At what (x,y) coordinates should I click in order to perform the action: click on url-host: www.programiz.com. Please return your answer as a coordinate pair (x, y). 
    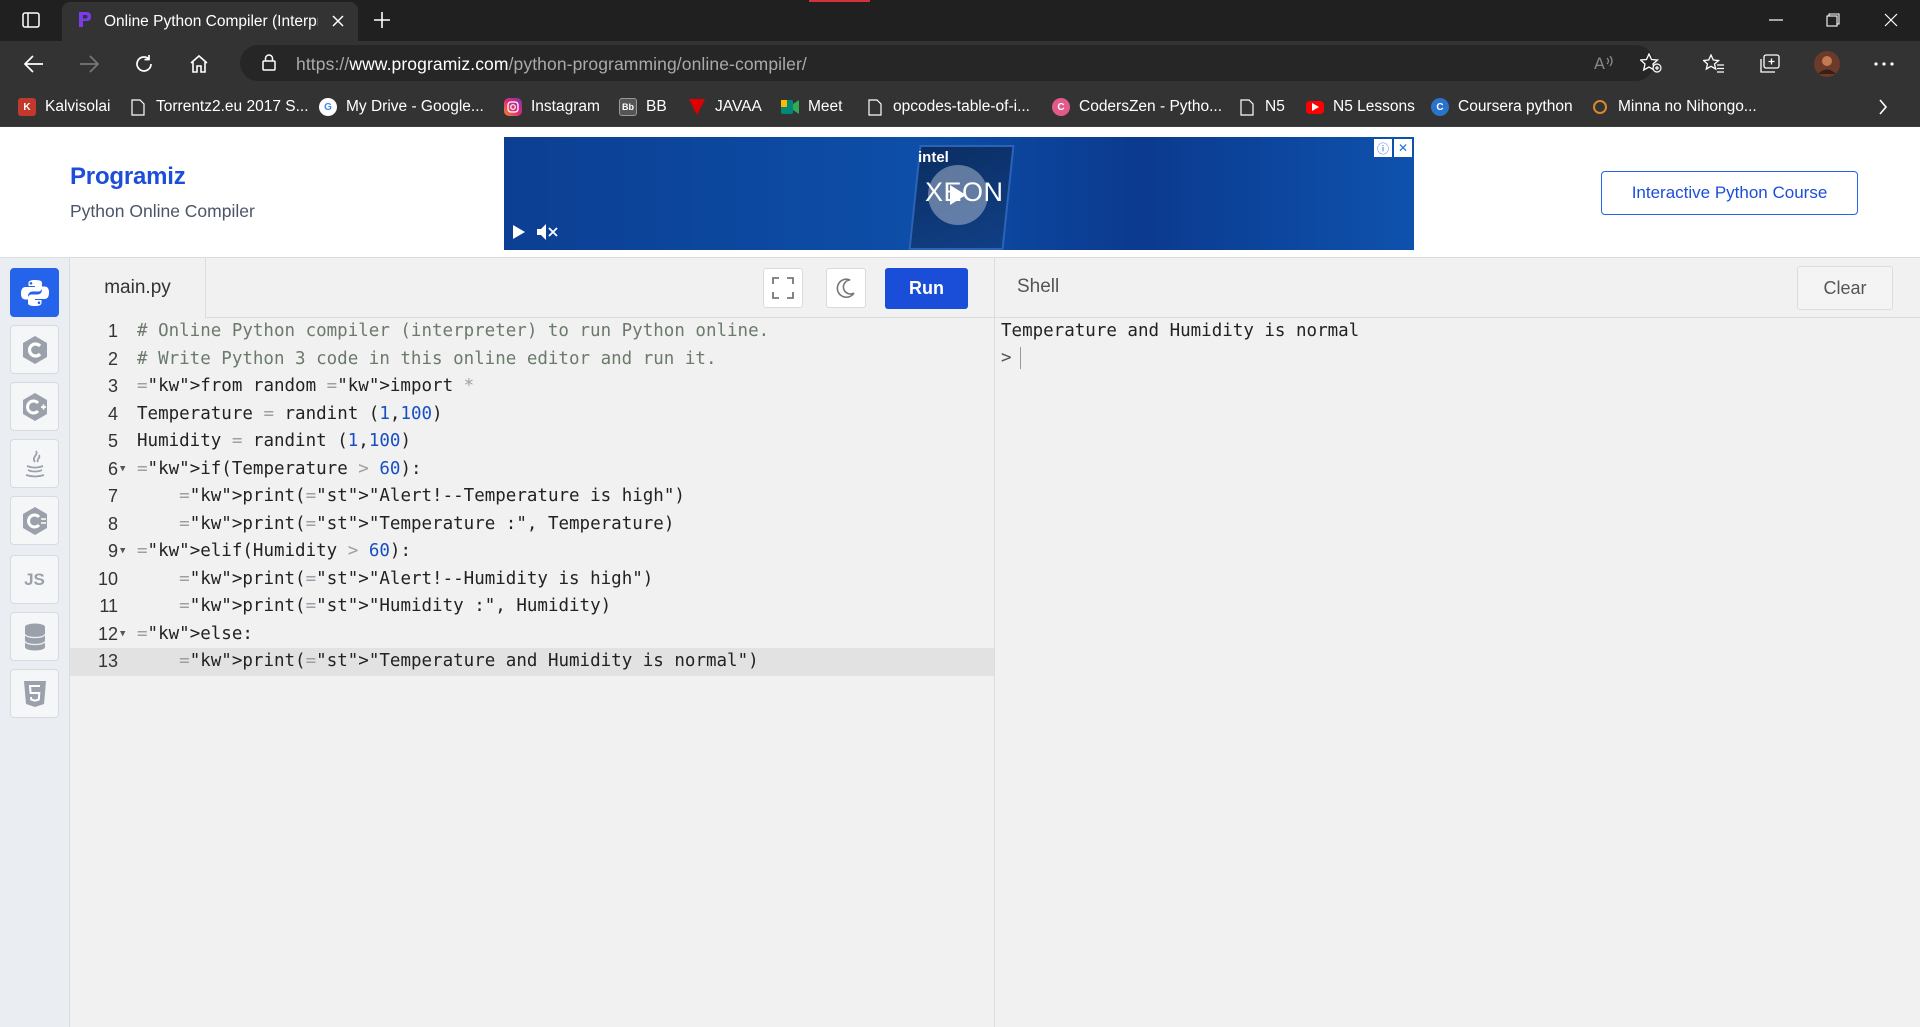
    Looking at the image, I should click on (429, 64).